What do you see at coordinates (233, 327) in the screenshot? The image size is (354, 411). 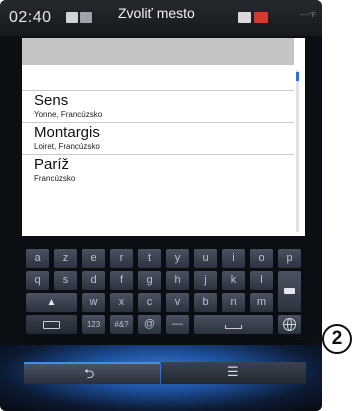 I see `space-icon` at bounding box center [233, 327].